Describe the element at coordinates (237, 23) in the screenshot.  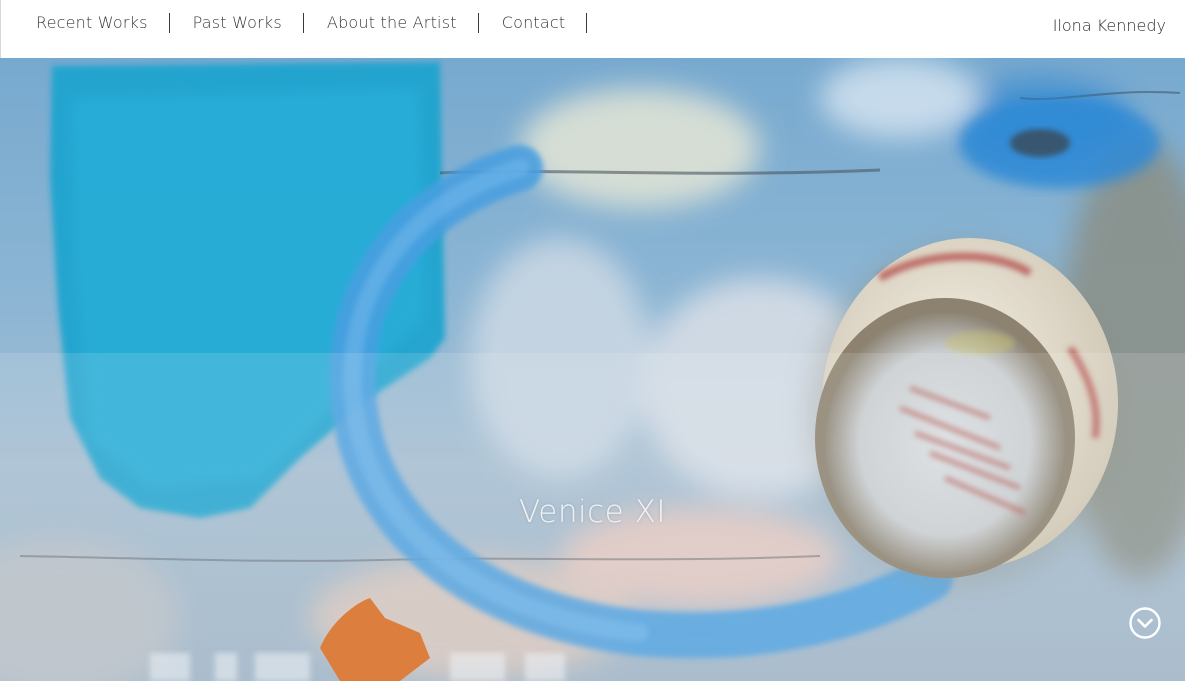
I see `nav-past-works: Past Works` at that location.